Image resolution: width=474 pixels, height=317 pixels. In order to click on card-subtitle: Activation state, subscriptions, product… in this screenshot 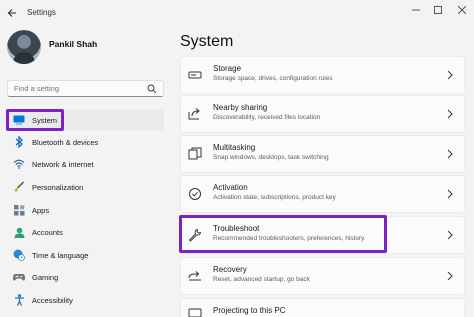, I will do `click(274, 197)`.